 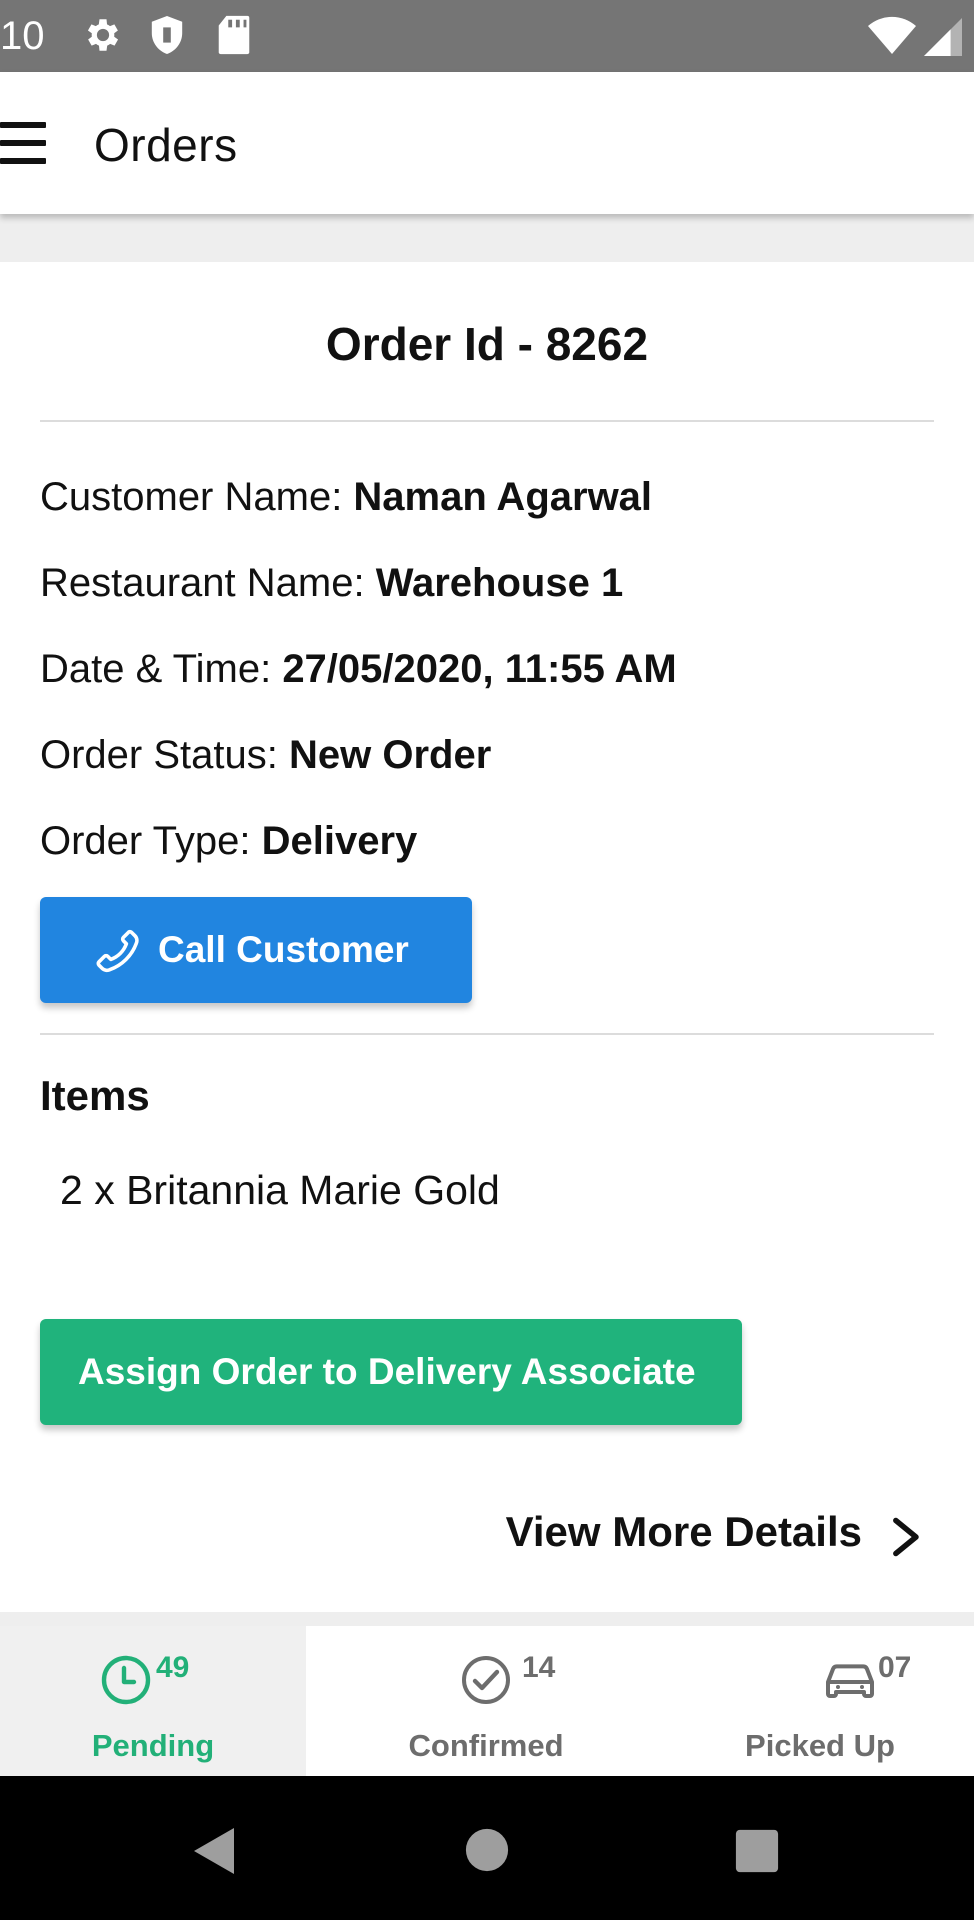 What do you see at coordinates (117, 951) in the screenshot?
I see `phone-icon` at bounding box center [117, 951].